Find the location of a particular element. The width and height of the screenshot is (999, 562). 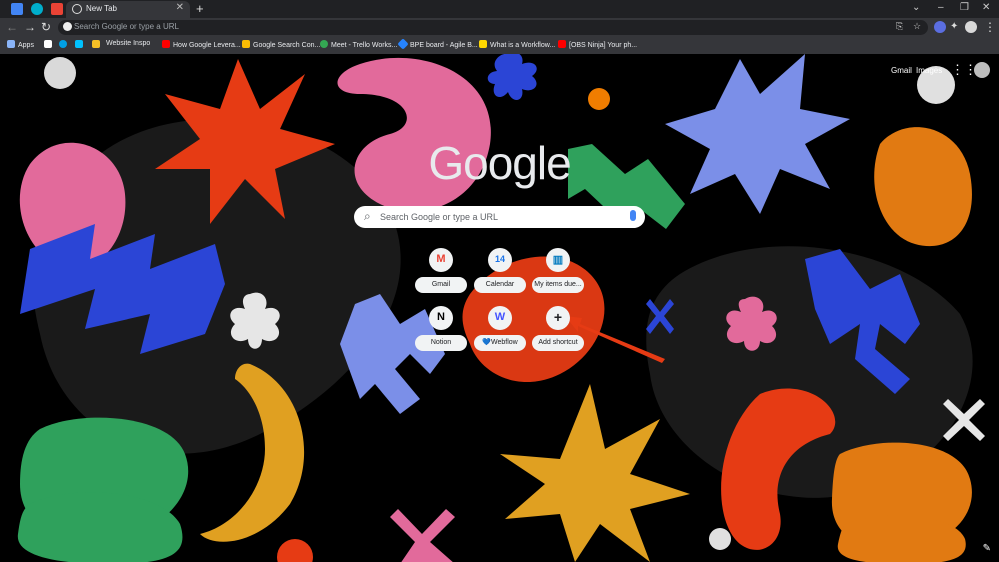

bookmark-label: Apps is located at coordinates (26, 45).